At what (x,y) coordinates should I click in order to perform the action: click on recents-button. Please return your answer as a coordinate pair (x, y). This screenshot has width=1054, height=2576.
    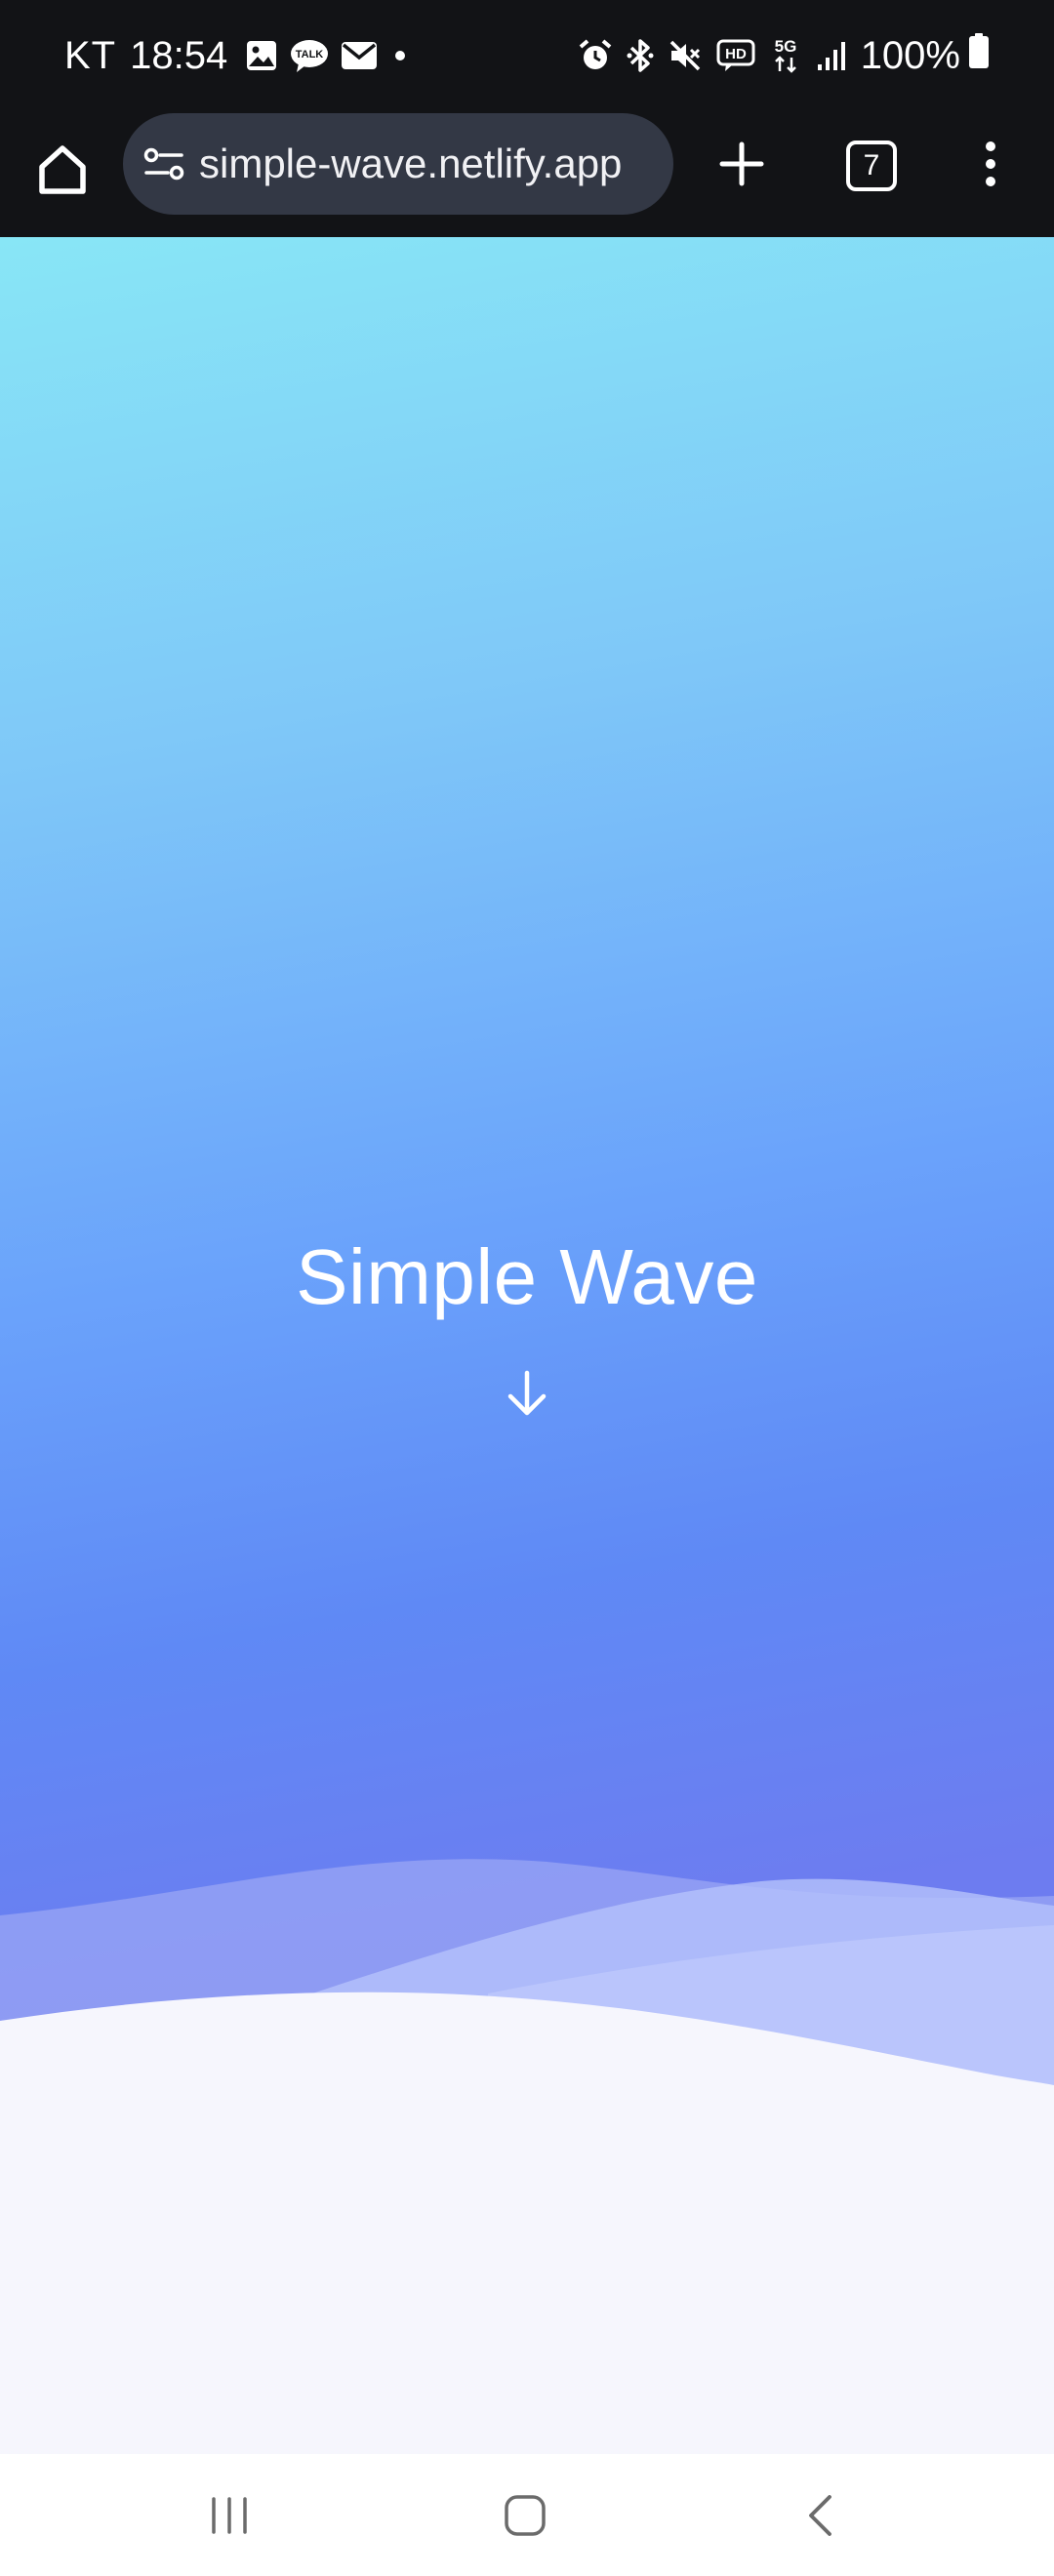
    Looking at the image, I should click on (229, 2517).